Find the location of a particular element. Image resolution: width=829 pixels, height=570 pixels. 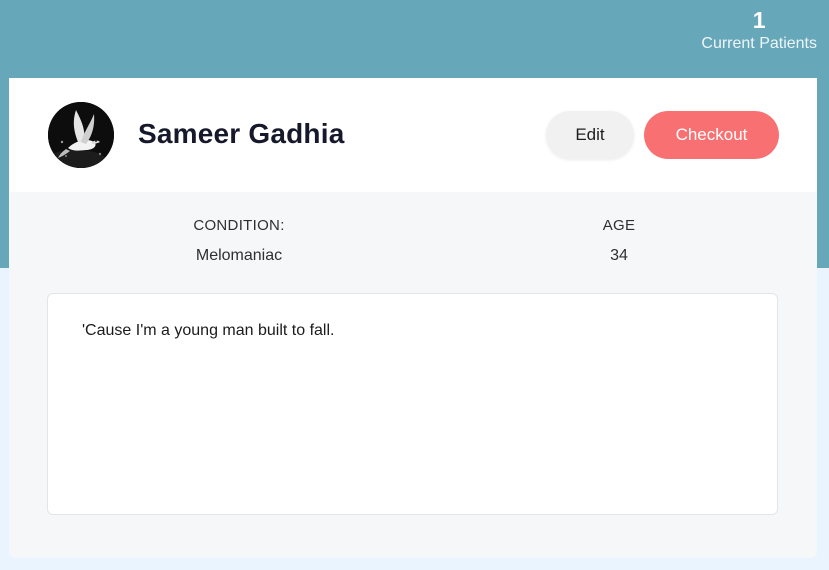

age-field: AGE 34 is located at coordinates (619, 241).